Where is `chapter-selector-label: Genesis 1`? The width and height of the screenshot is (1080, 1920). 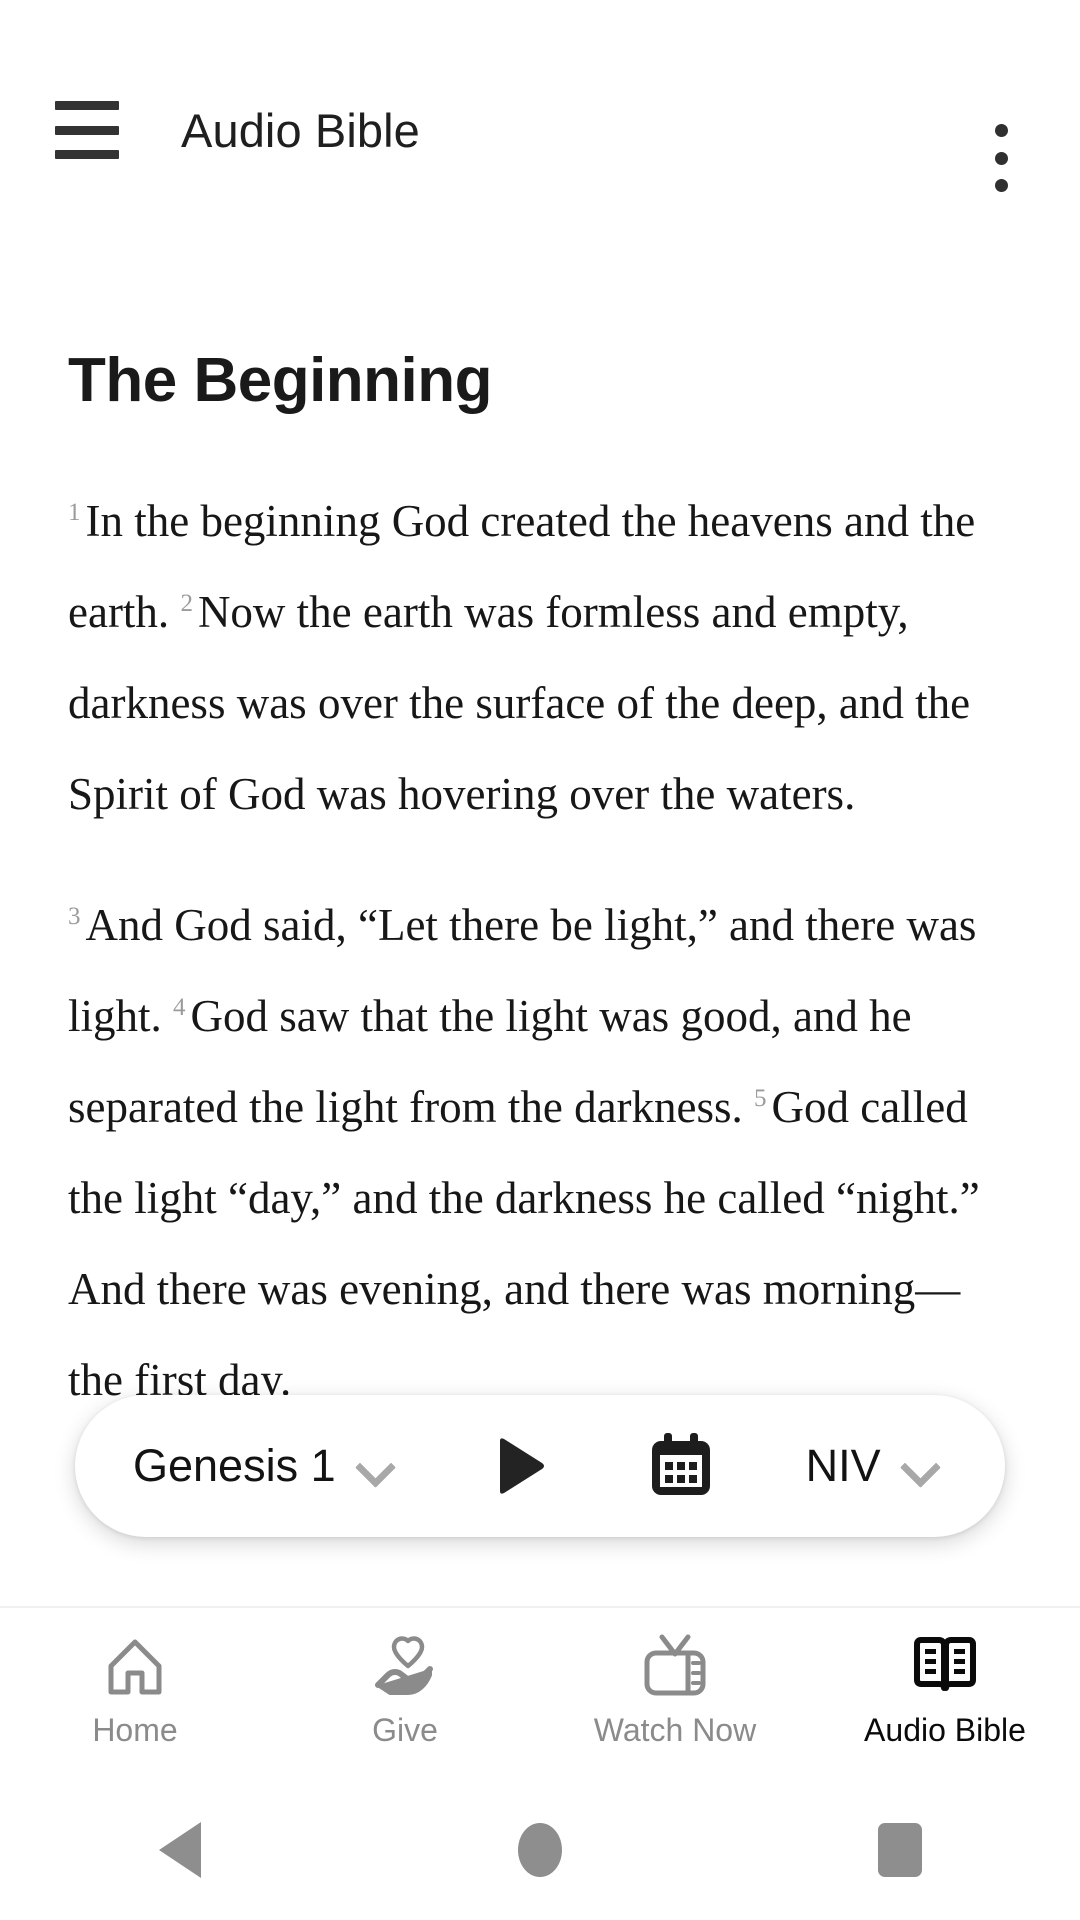
chapter-selector-label: Genesis 1 is located at coordinates (234, 1465).